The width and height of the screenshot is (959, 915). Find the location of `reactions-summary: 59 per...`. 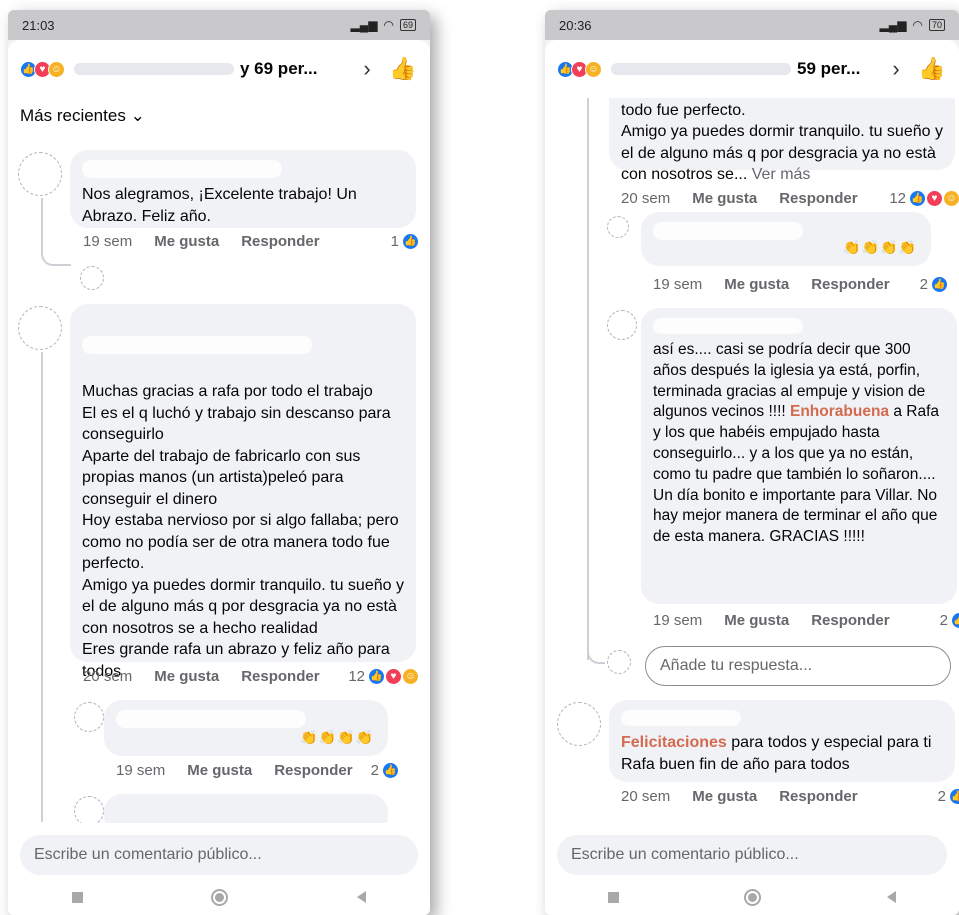

reactions-summary: 59 per... is located at coordinates (743, 69).